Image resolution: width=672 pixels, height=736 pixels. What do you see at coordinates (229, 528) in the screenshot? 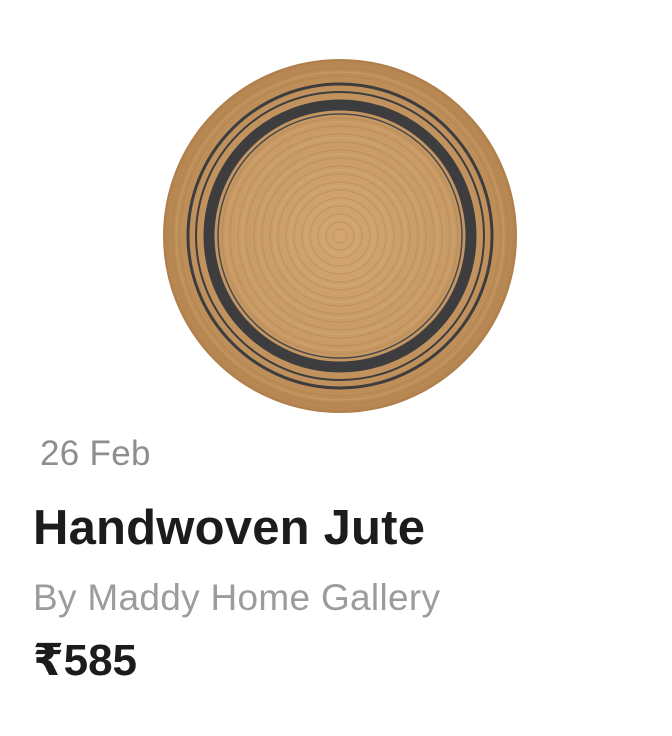
I see `product-title: Handwoven Jute` at bounding box center [229, 528].